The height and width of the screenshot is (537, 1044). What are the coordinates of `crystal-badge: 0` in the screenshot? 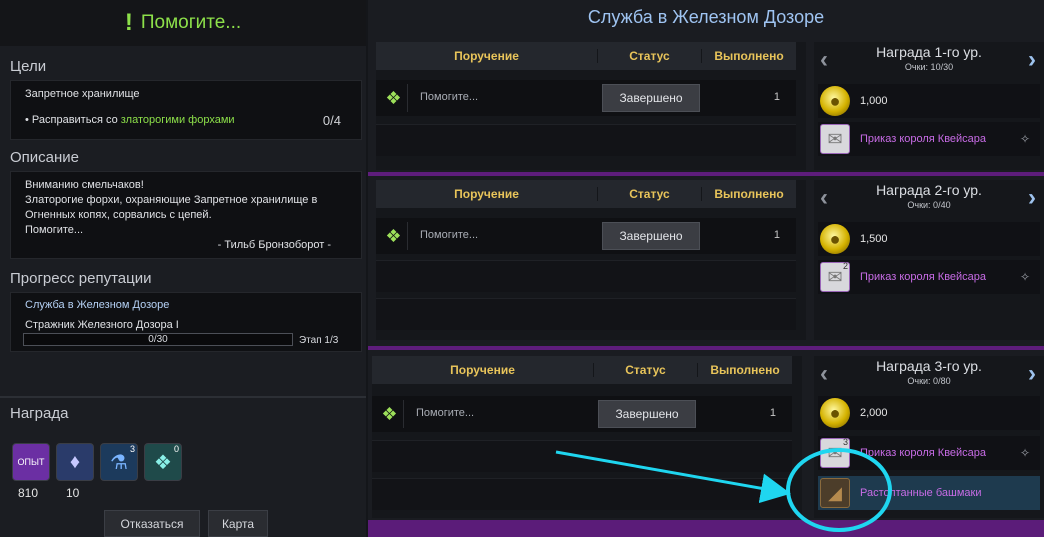 It's located at (176, 449).